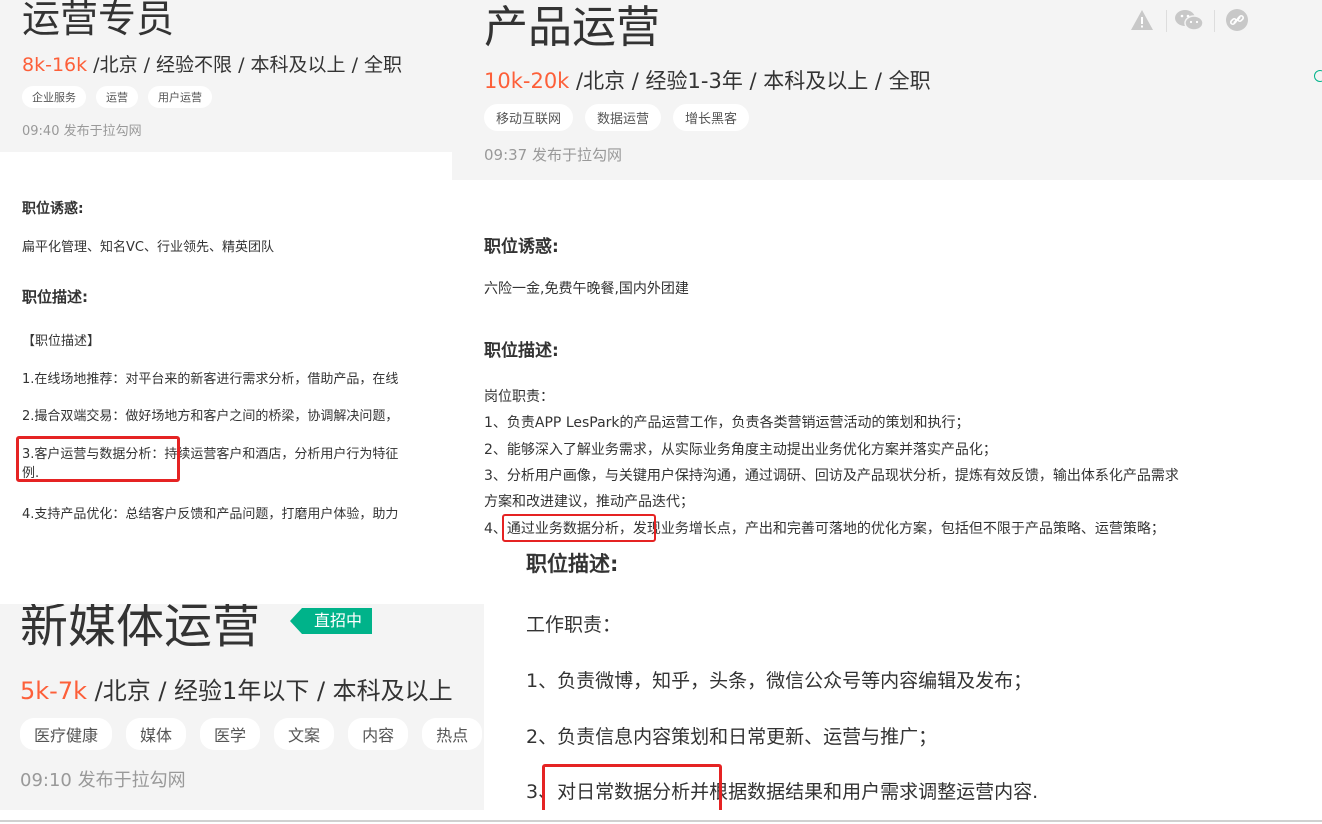 The image size is (1322, 824). Describe the element at coordinates (572, 27) in the screenshot. I see `job-title: 产品运营` at that location.